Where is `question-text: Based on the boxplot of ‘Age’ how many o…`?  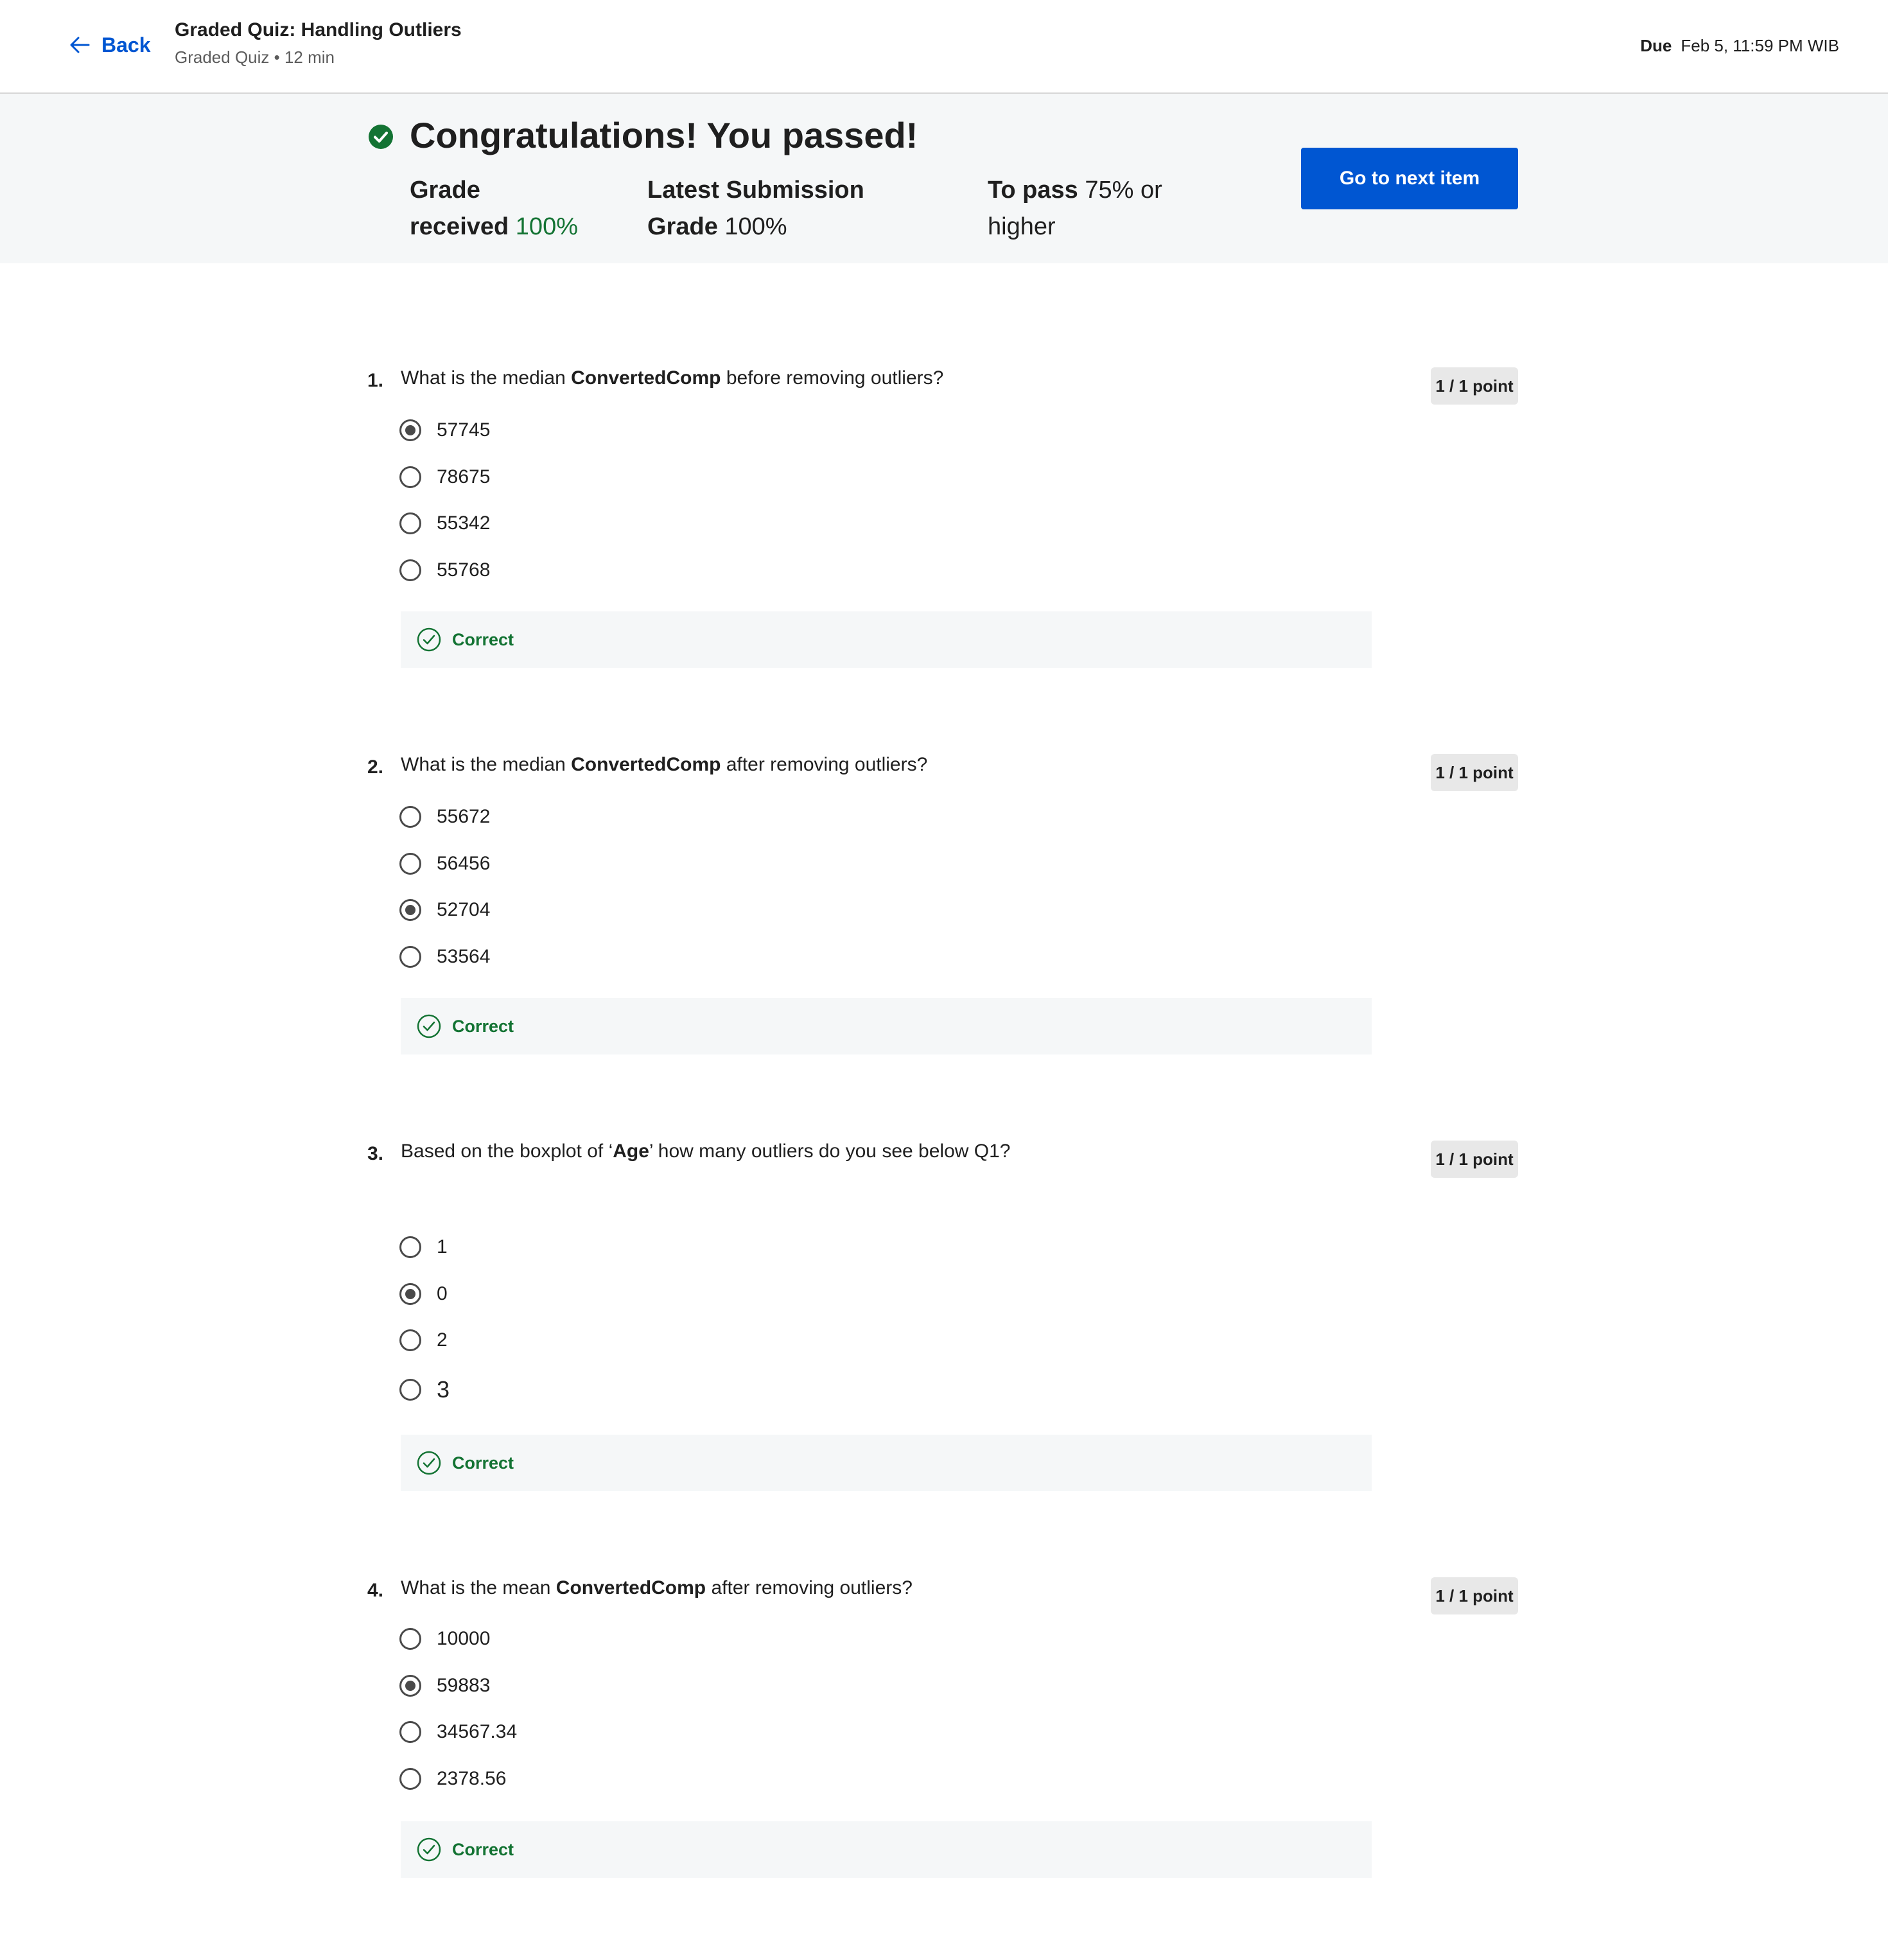 question-text: Based on the boxplot of ‘Age’ how many o… is located at coordinates (705, 1151).